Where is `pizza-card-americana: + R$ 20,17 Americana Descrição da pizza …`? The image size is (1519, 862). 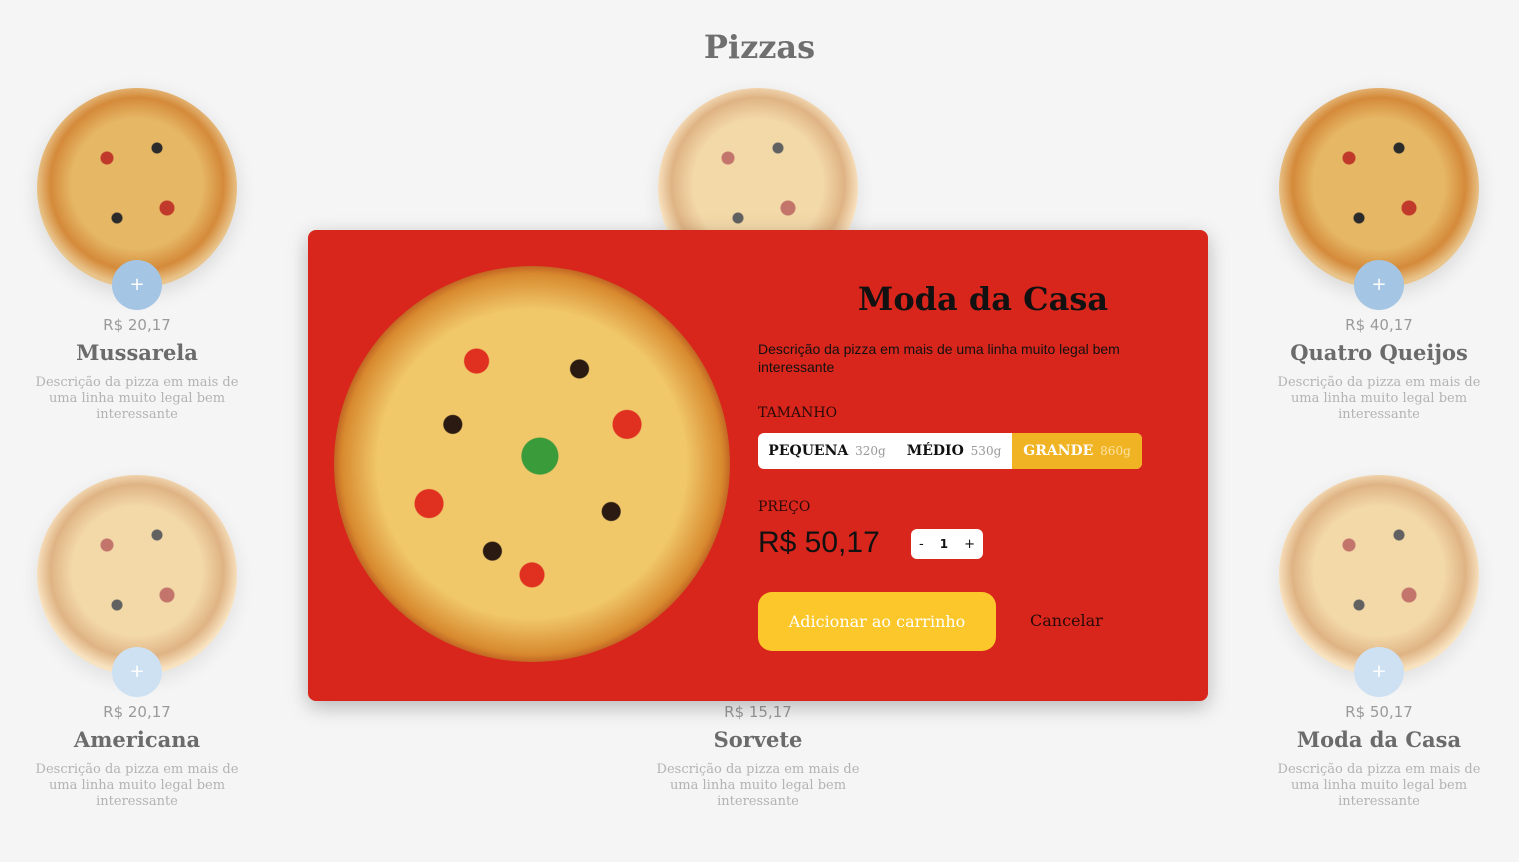
pizza-card-americana: + R$ 20,17 Americana Descrição da pizza … is located at coordinates (137, 642).